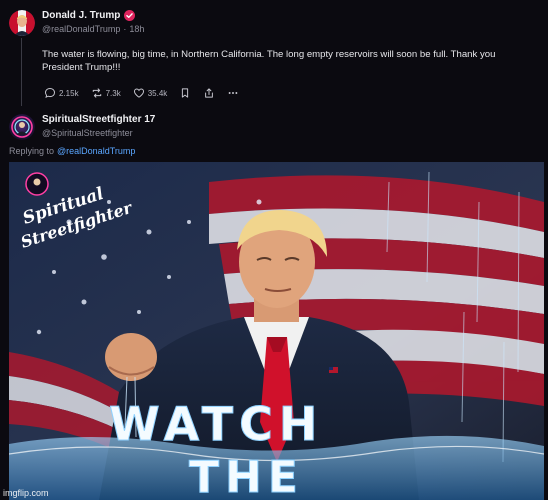 The image size is (548, 500). Describe the element at coordinates (69, 93) in the screenshot. I see `reply-count: 2.15k` at that location.